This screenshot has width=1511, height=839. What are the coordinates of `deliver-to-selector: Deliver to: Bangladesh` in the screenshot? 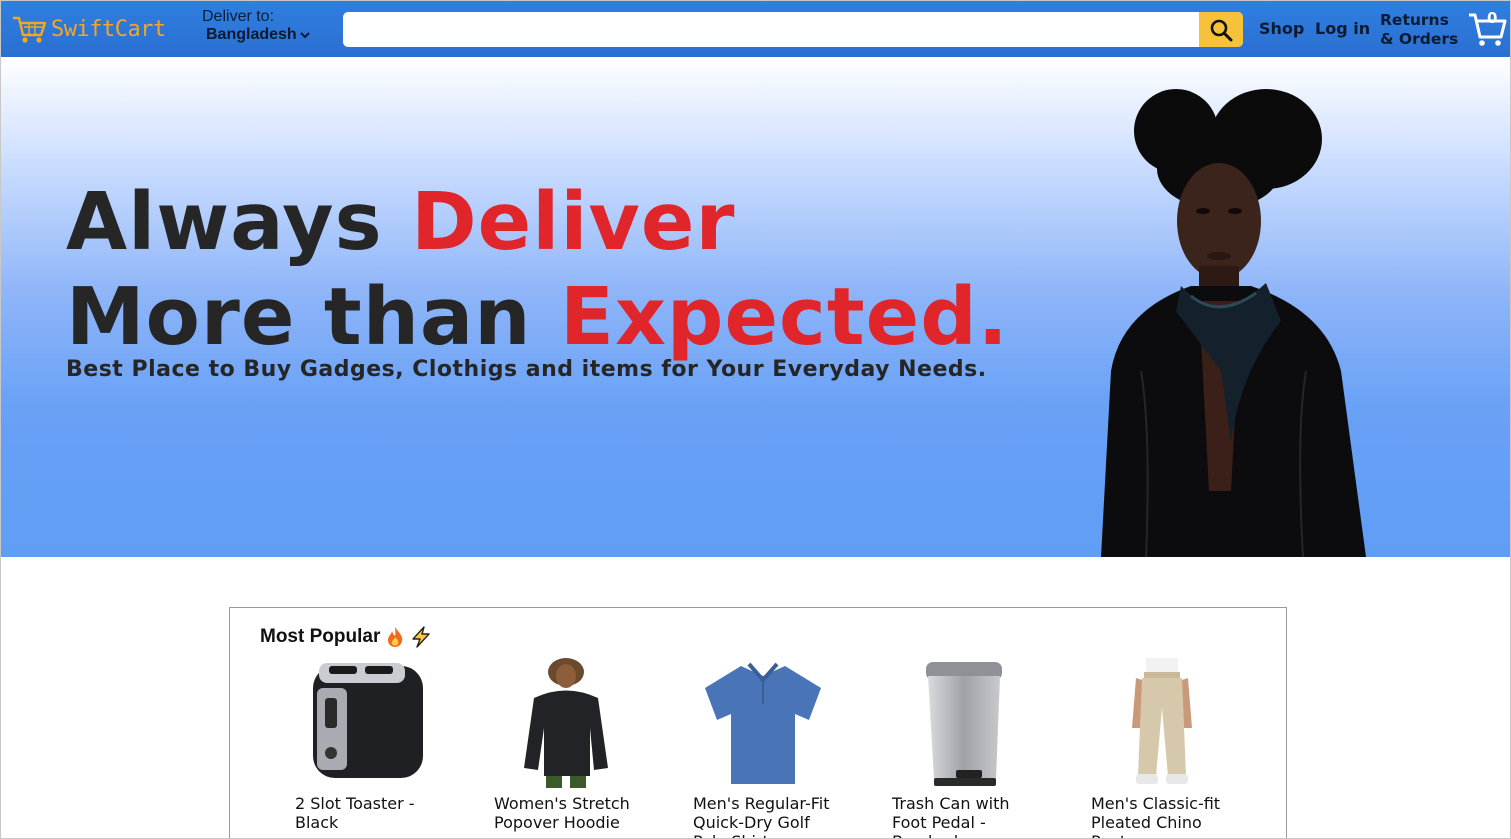 It's located at (256, 26).